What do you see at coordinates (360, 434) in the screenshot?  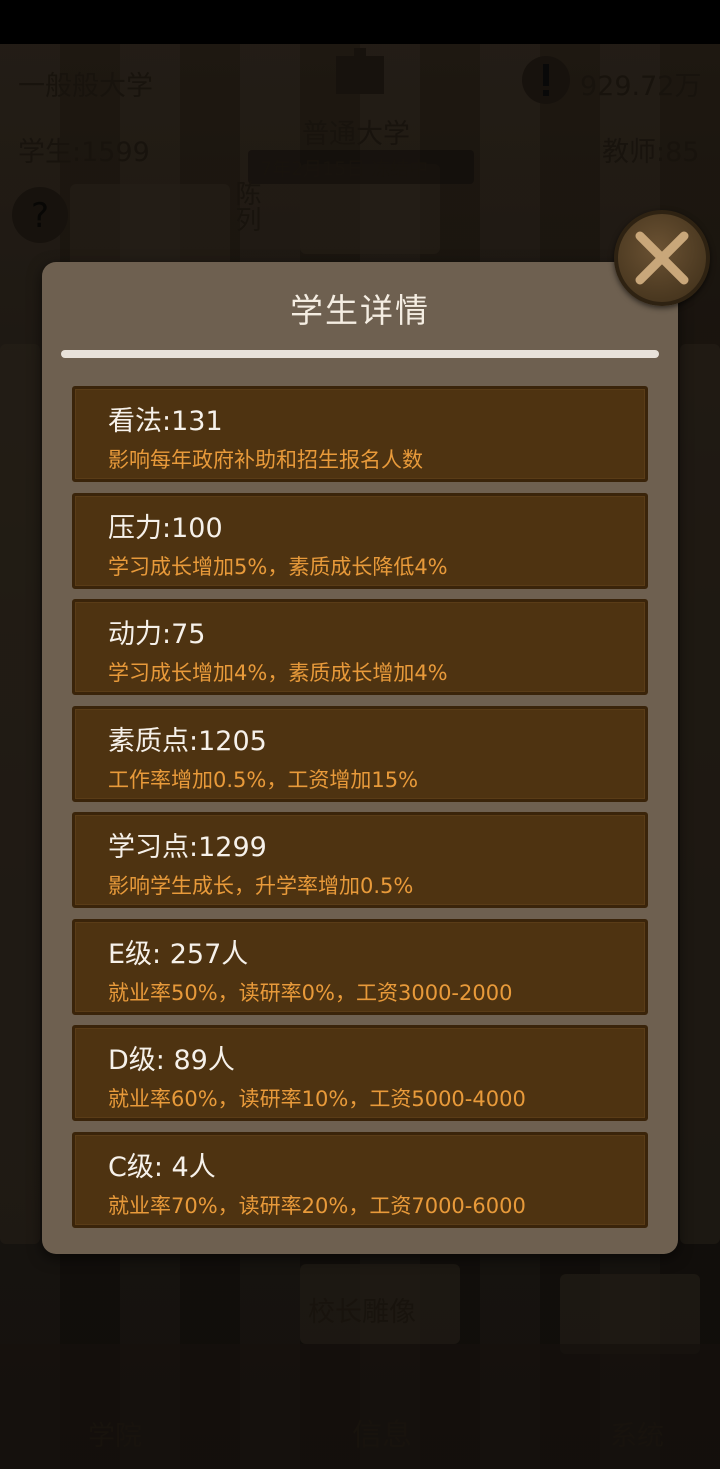 I see `detail-row-opinion: 看法:131 影响每年政府补助和招生报名人数` at bounding box center [360, 434].